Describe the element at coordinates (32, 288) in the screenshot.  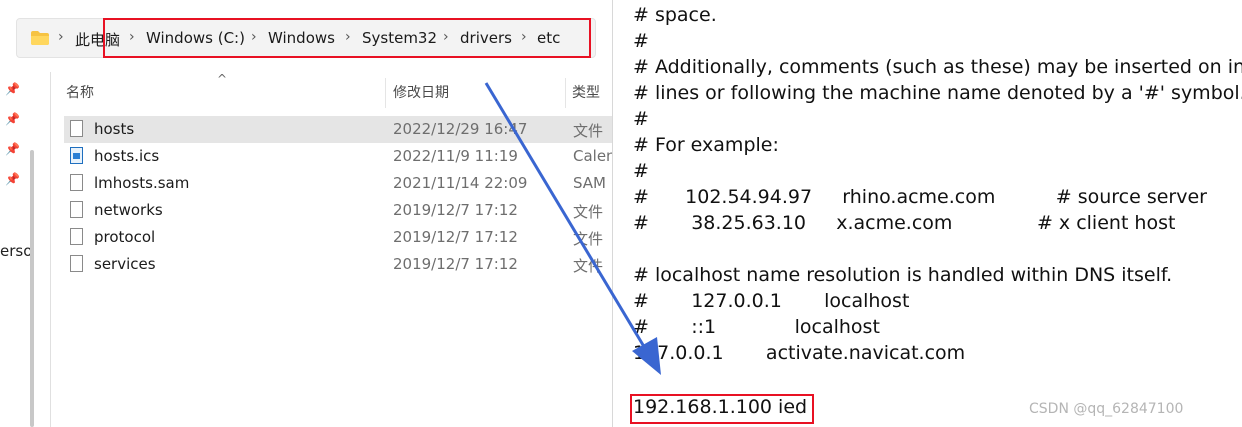
I see `nav-scrollbar` at that location.